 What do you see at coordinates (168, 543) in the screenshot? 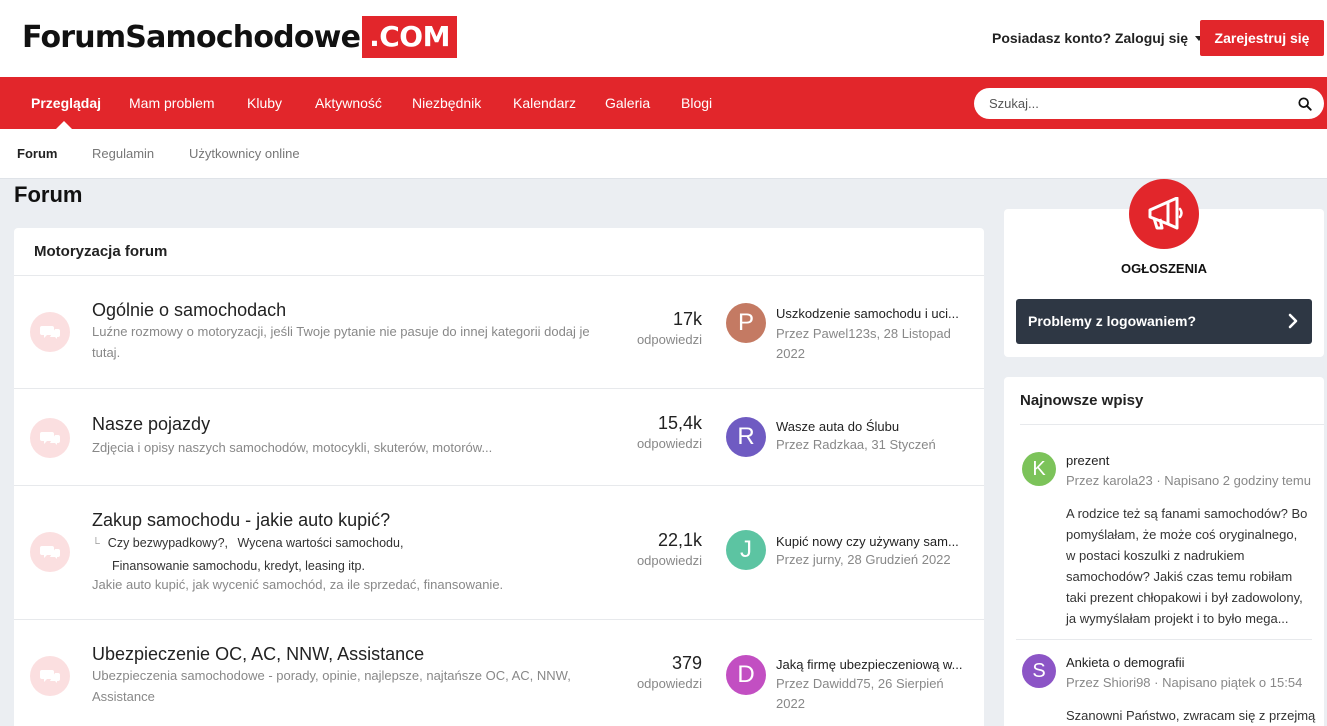
I see `subforum-link: Czy bezwypadkowy?,` at bounding box center [168, 543].